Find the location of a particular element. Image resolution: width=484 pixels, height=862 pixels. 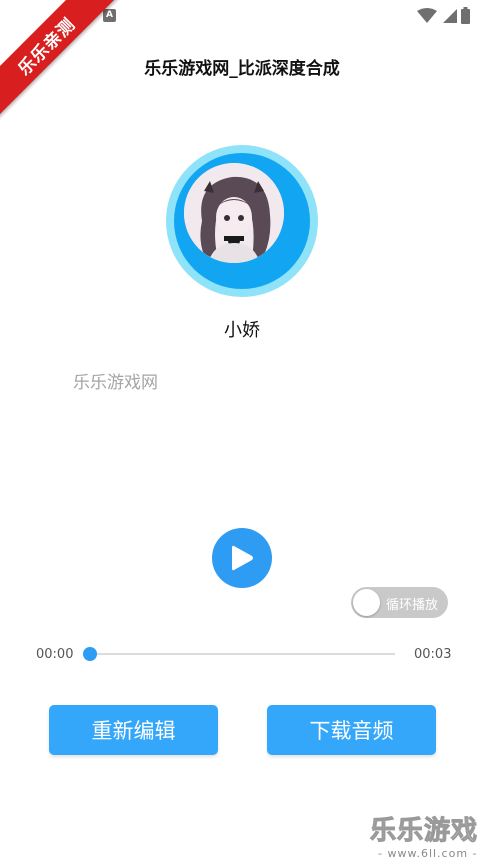

progress-bar is located at coordinates (242, 654).